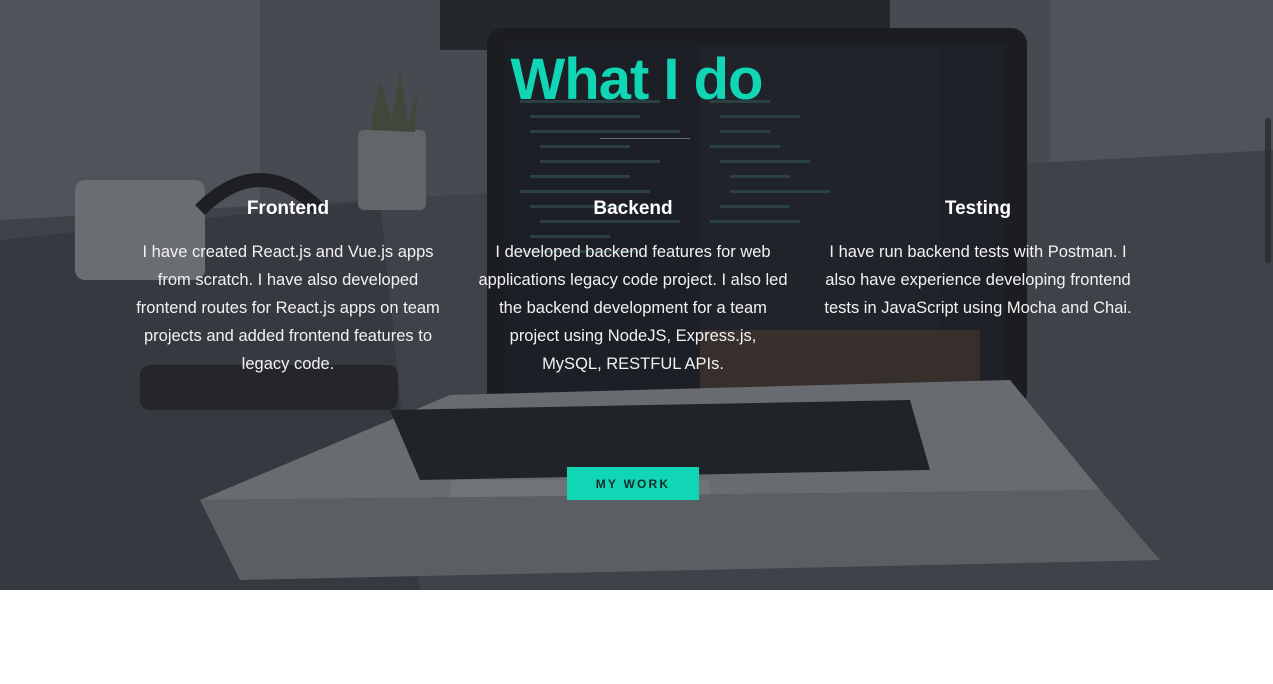 This screenshot has width=1273, height=684. Describe the element at coordinates (636, 637) in the screenshot. I see `next-section` at that location.